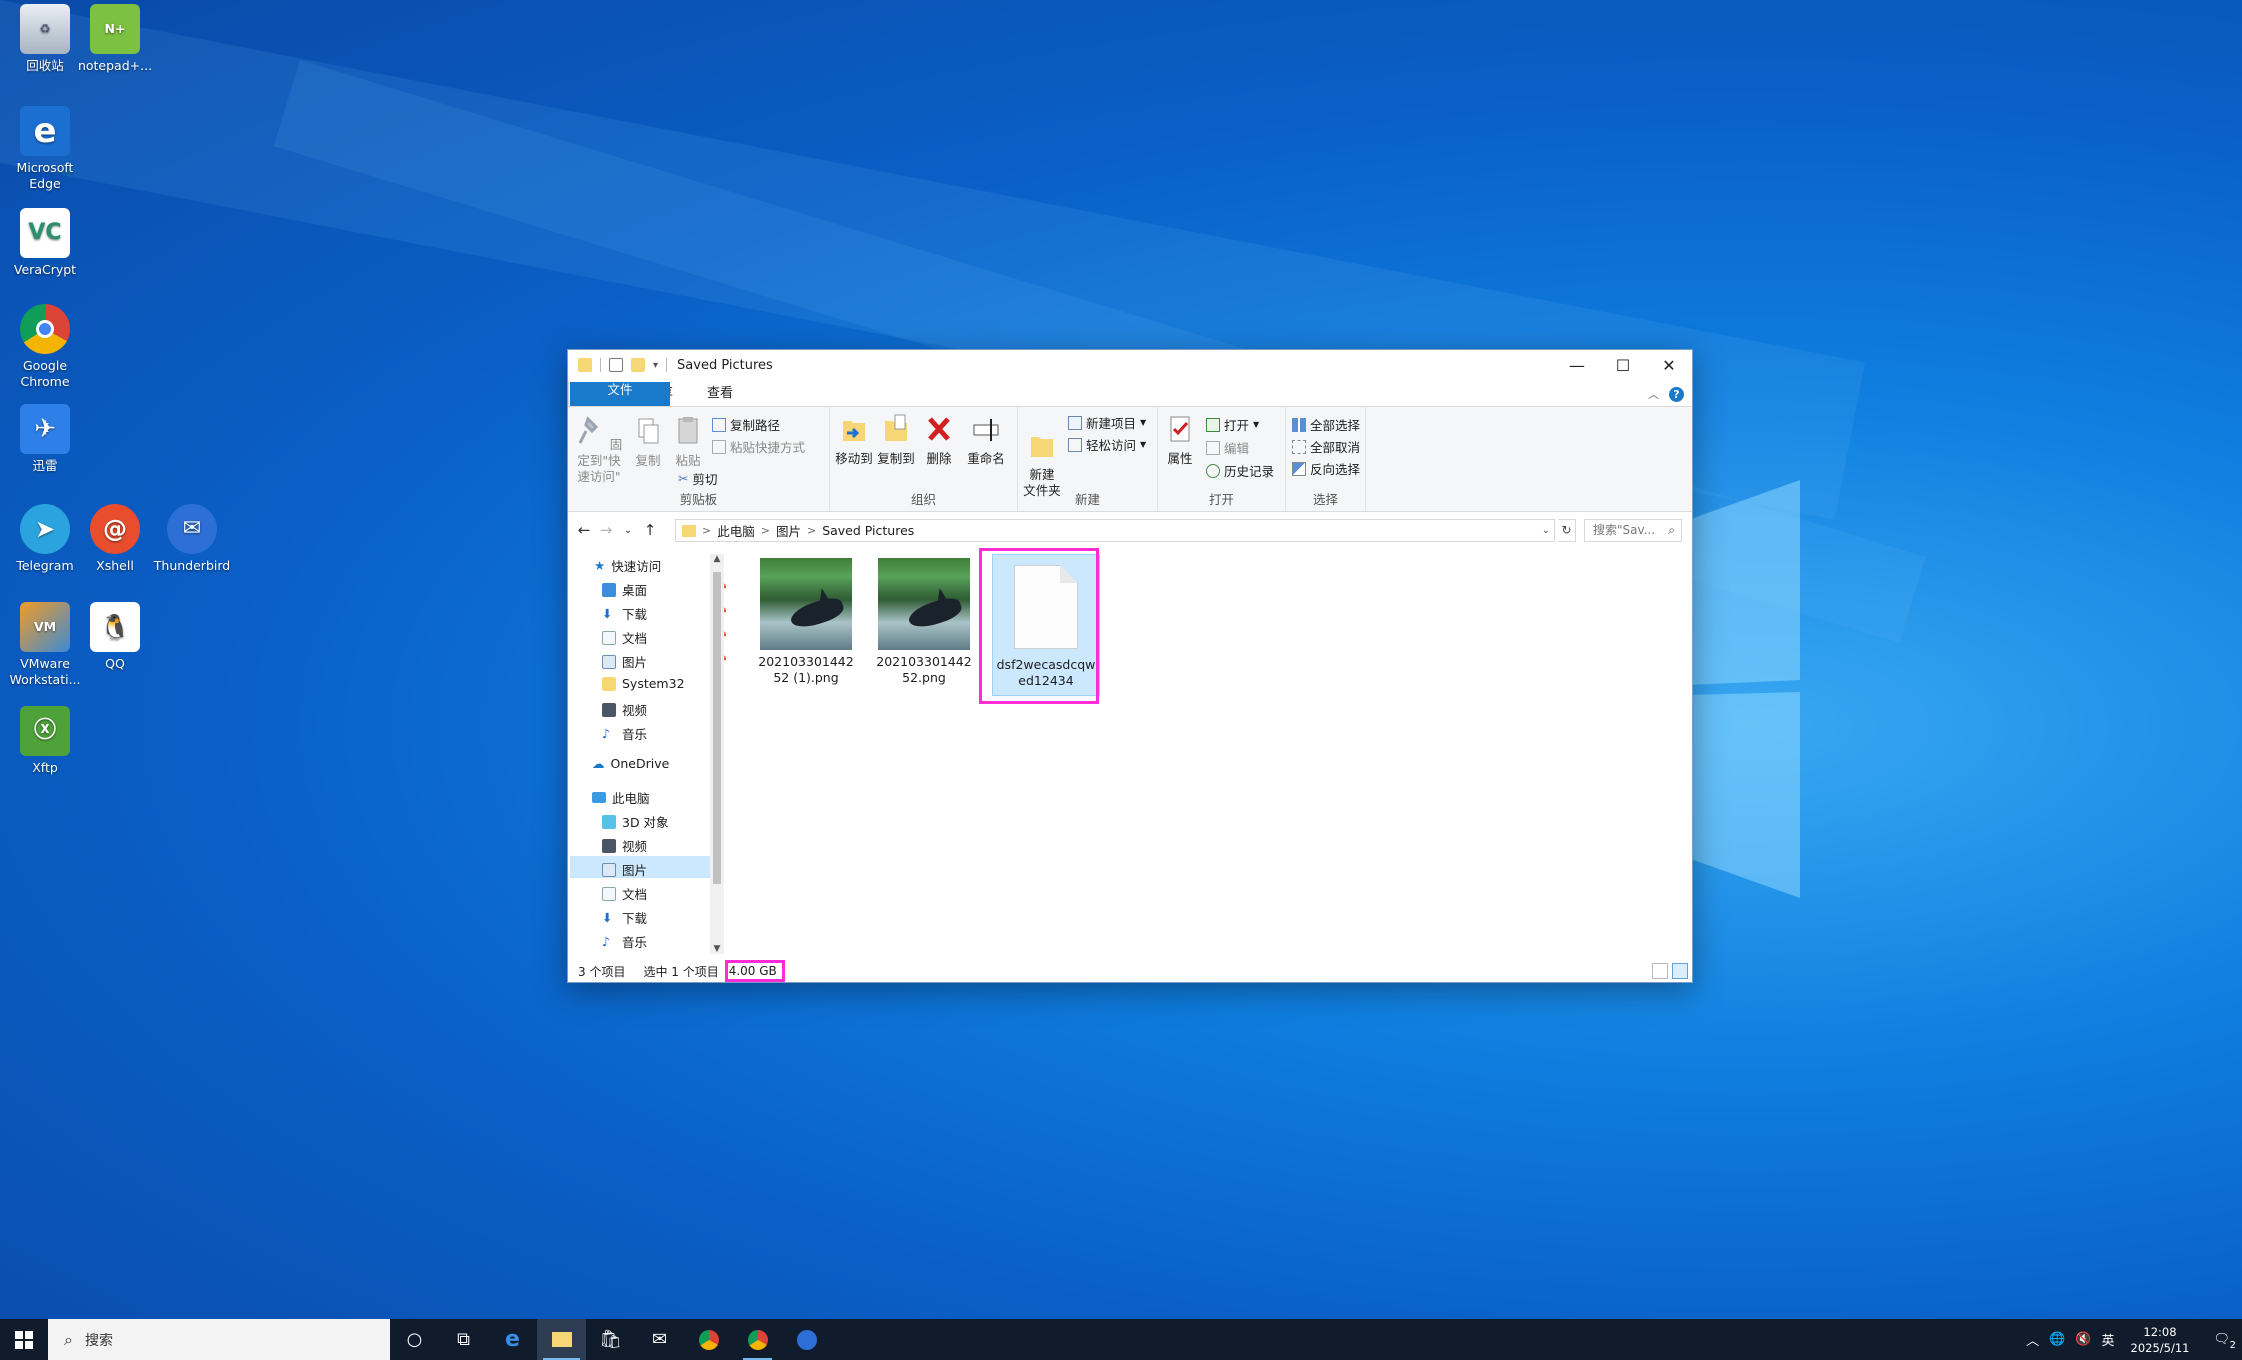 The image size is (2242, 1360). What do you see at coordinates (192, 539) in the screenshot?
I see `desktop-icon-thunderbird: ✉ Thunderbird` at bounding box center [192, 539].